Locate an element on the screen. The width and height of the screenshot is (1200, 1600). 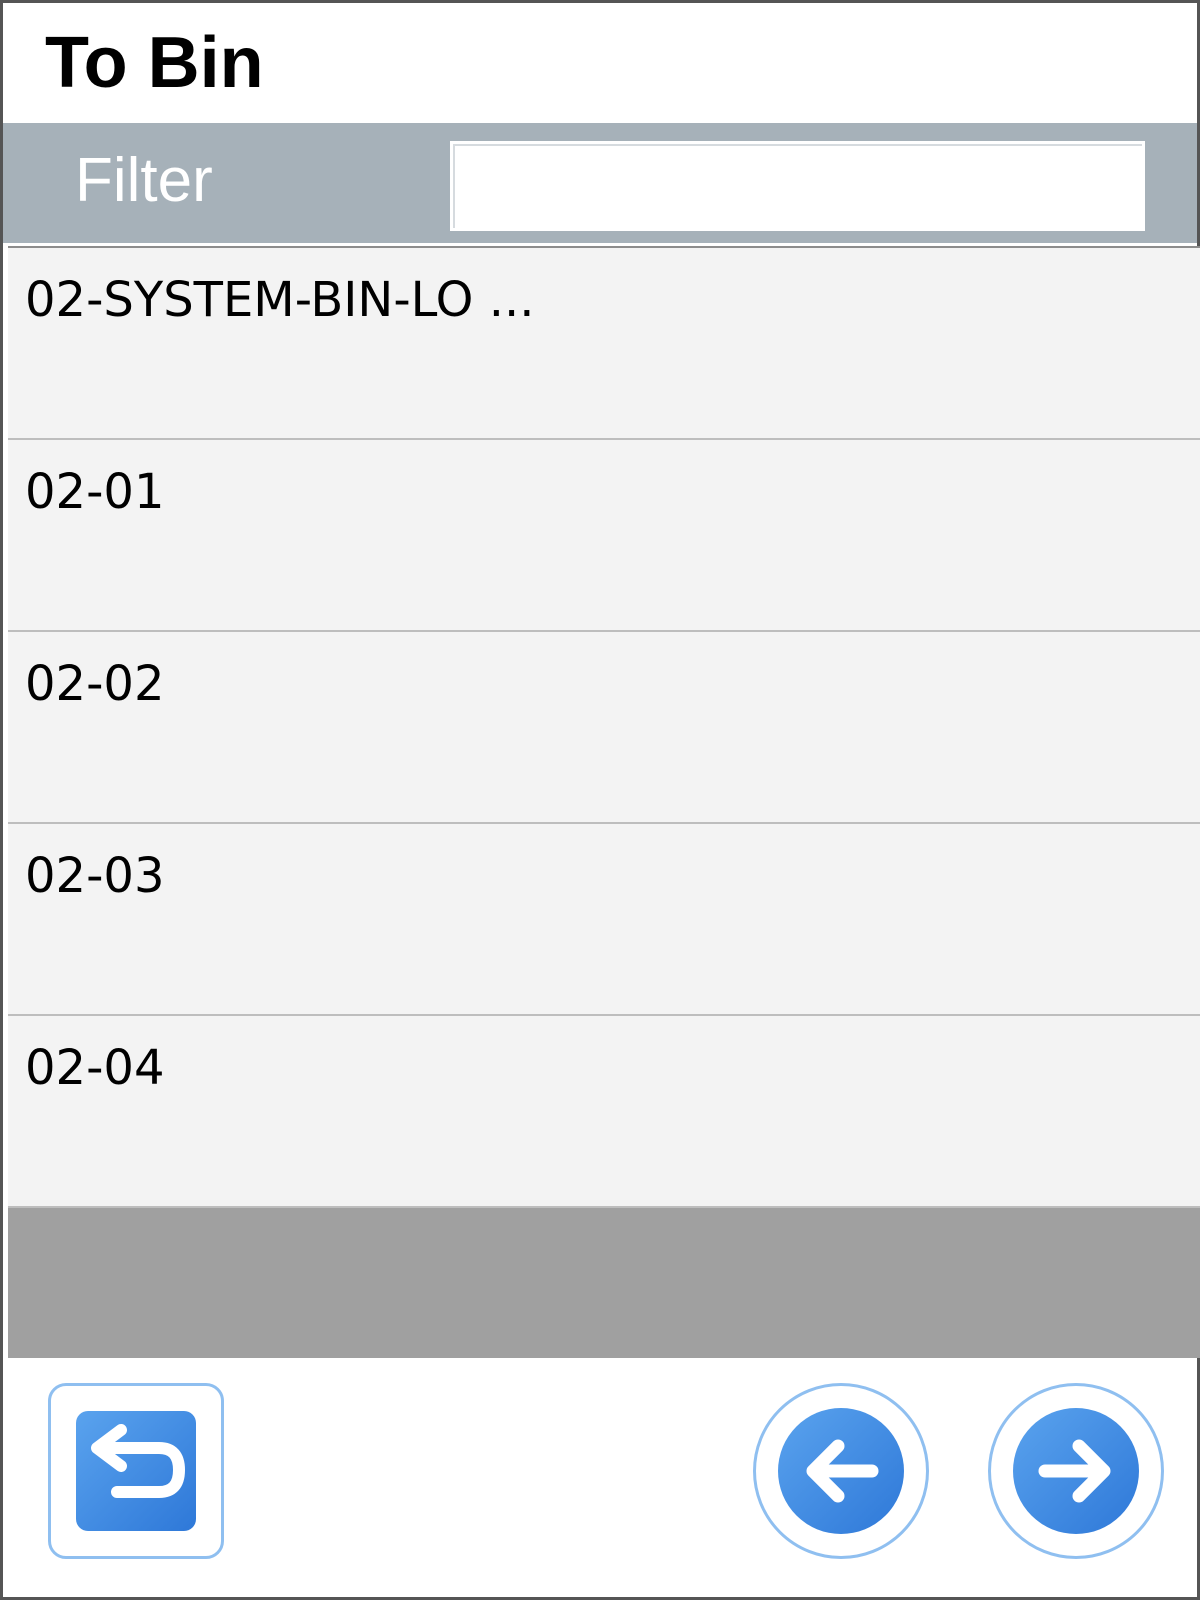
bin-list-item-label: 02-01 is located at coordinates (95, 492).